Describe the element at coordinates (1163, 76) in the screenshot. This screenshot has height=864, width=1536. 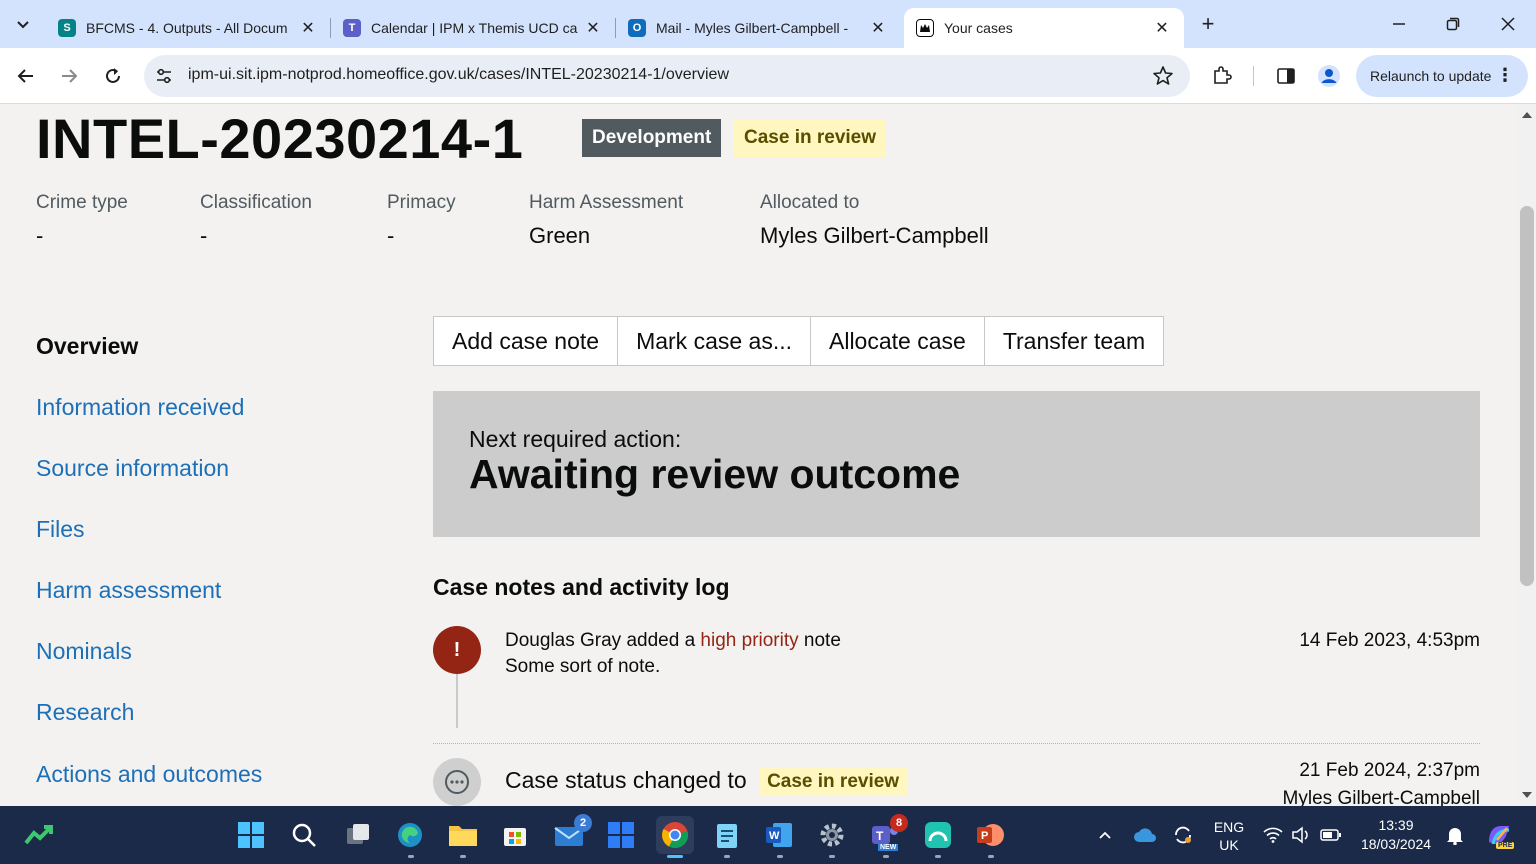
I see `bookmark-star-icon` at that location.